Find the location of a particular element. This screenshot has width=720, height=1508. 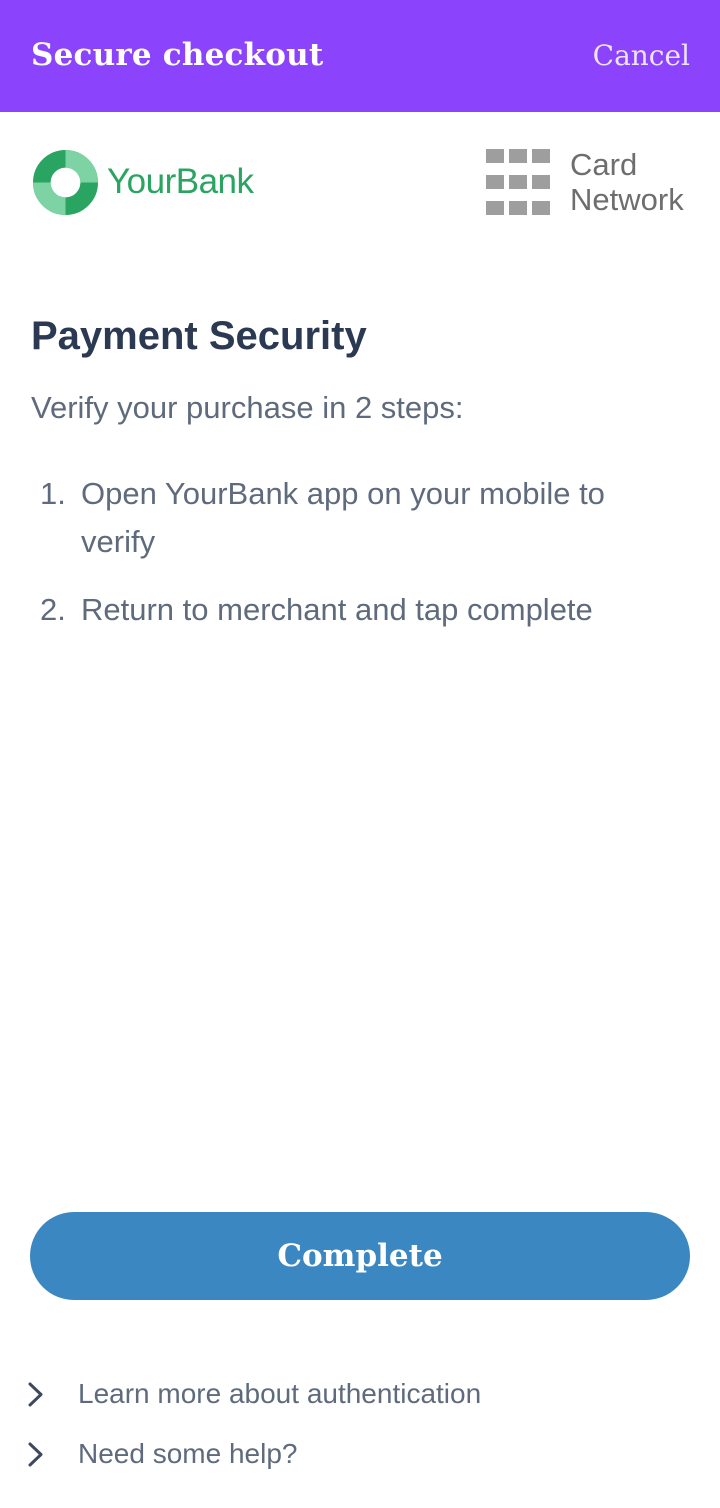

cancel-link: Cancel is located at coordinates (641, 56).